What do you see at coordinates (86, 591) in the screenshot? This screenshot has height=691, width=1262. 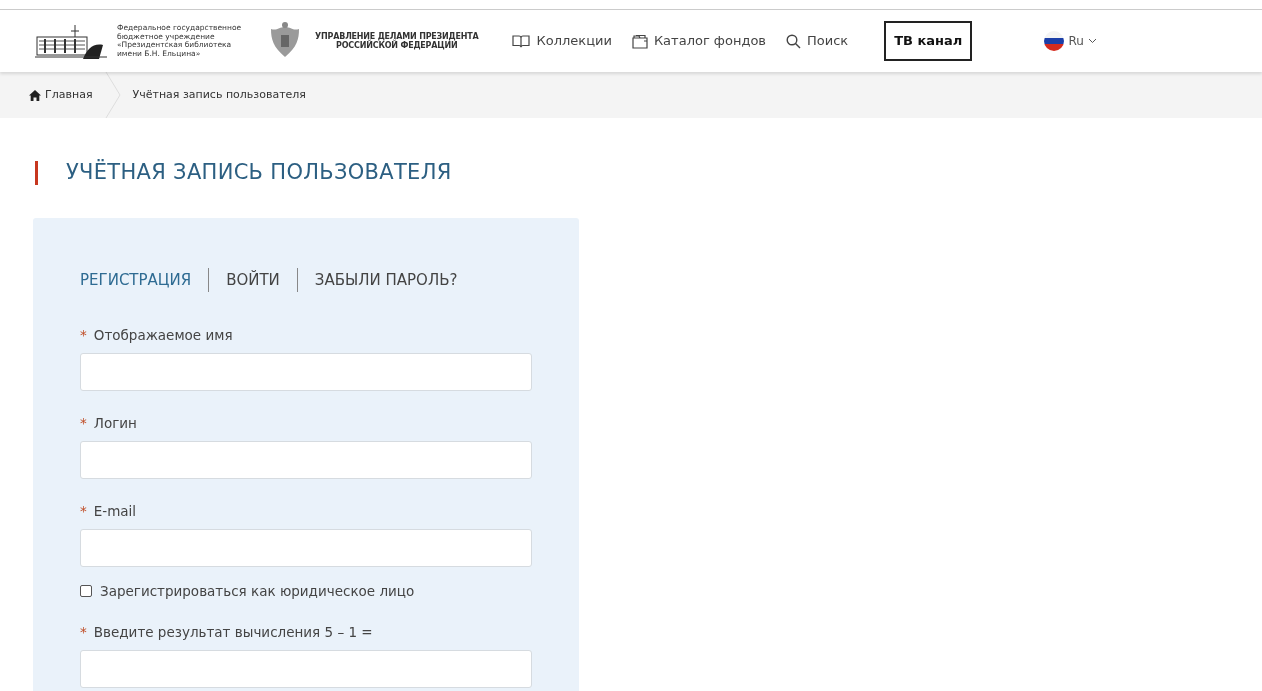 I see `checkbox` at bounding box center [86, 591].